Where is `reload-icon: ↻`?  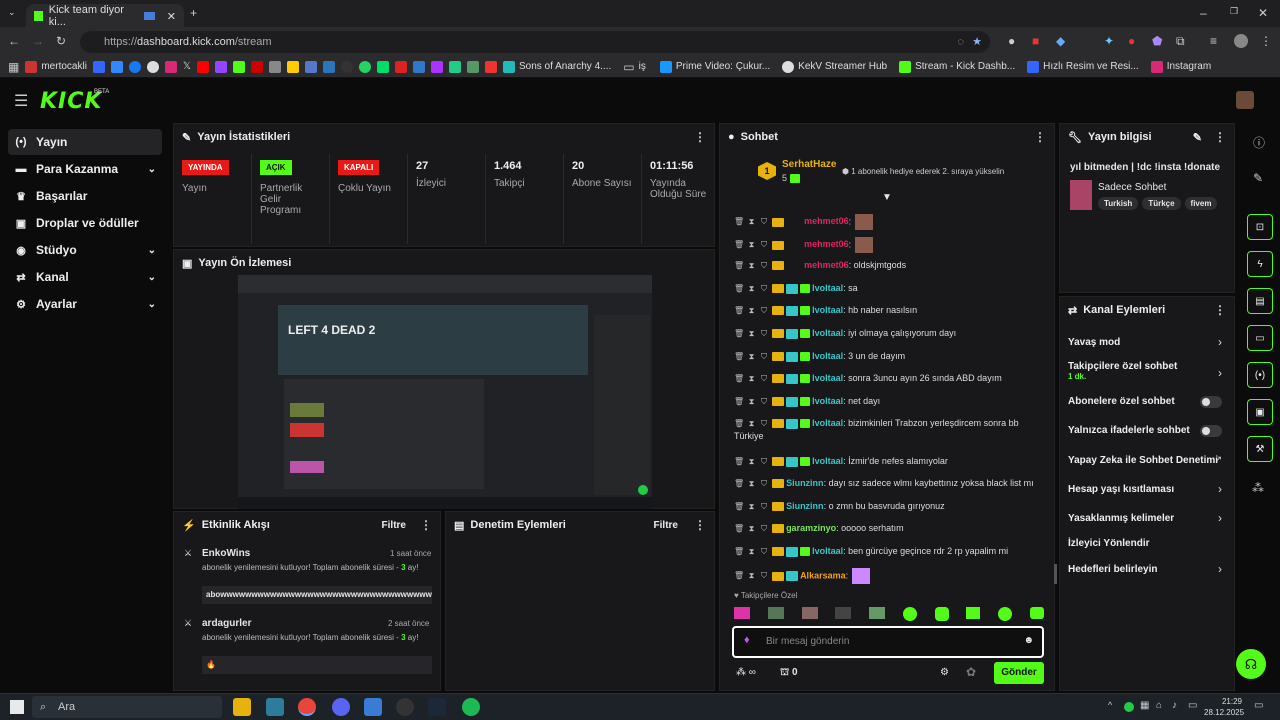 reload-icon: ↻ is located at coordinates (61, 41).